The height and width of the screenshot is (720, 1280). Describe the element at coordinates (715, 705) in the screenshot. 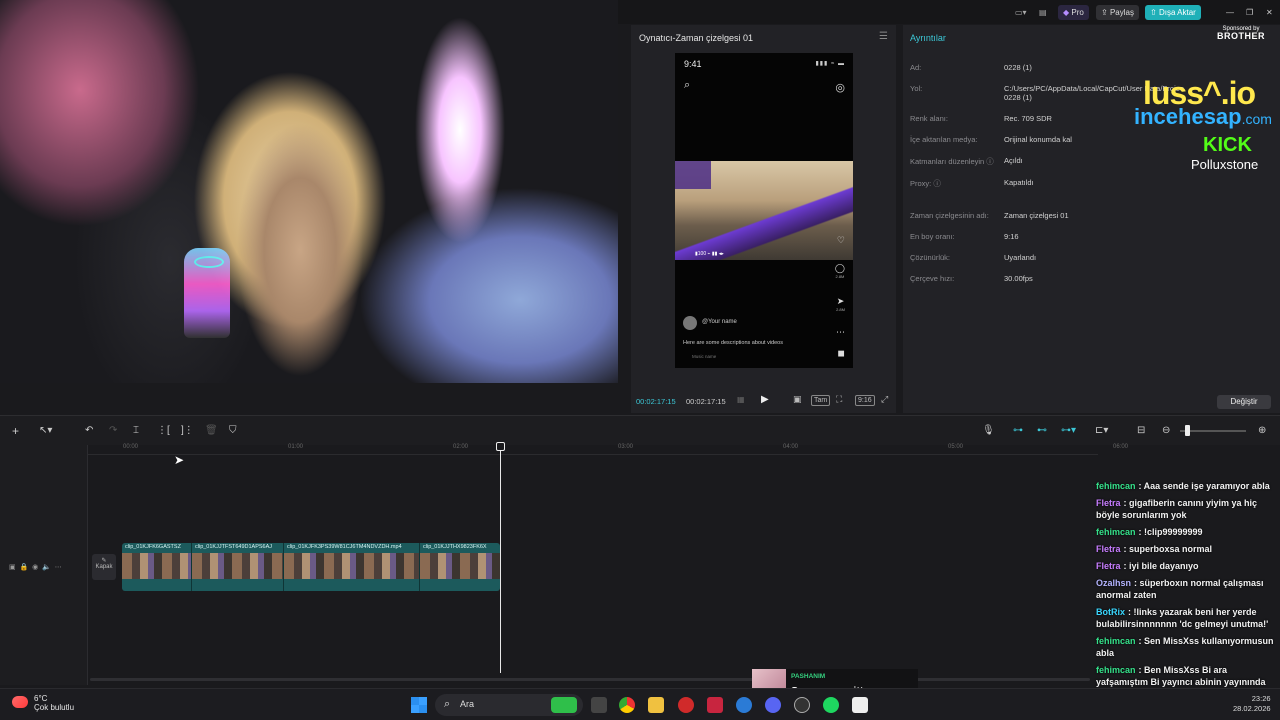

I see `vivaldi-icon` at that location.